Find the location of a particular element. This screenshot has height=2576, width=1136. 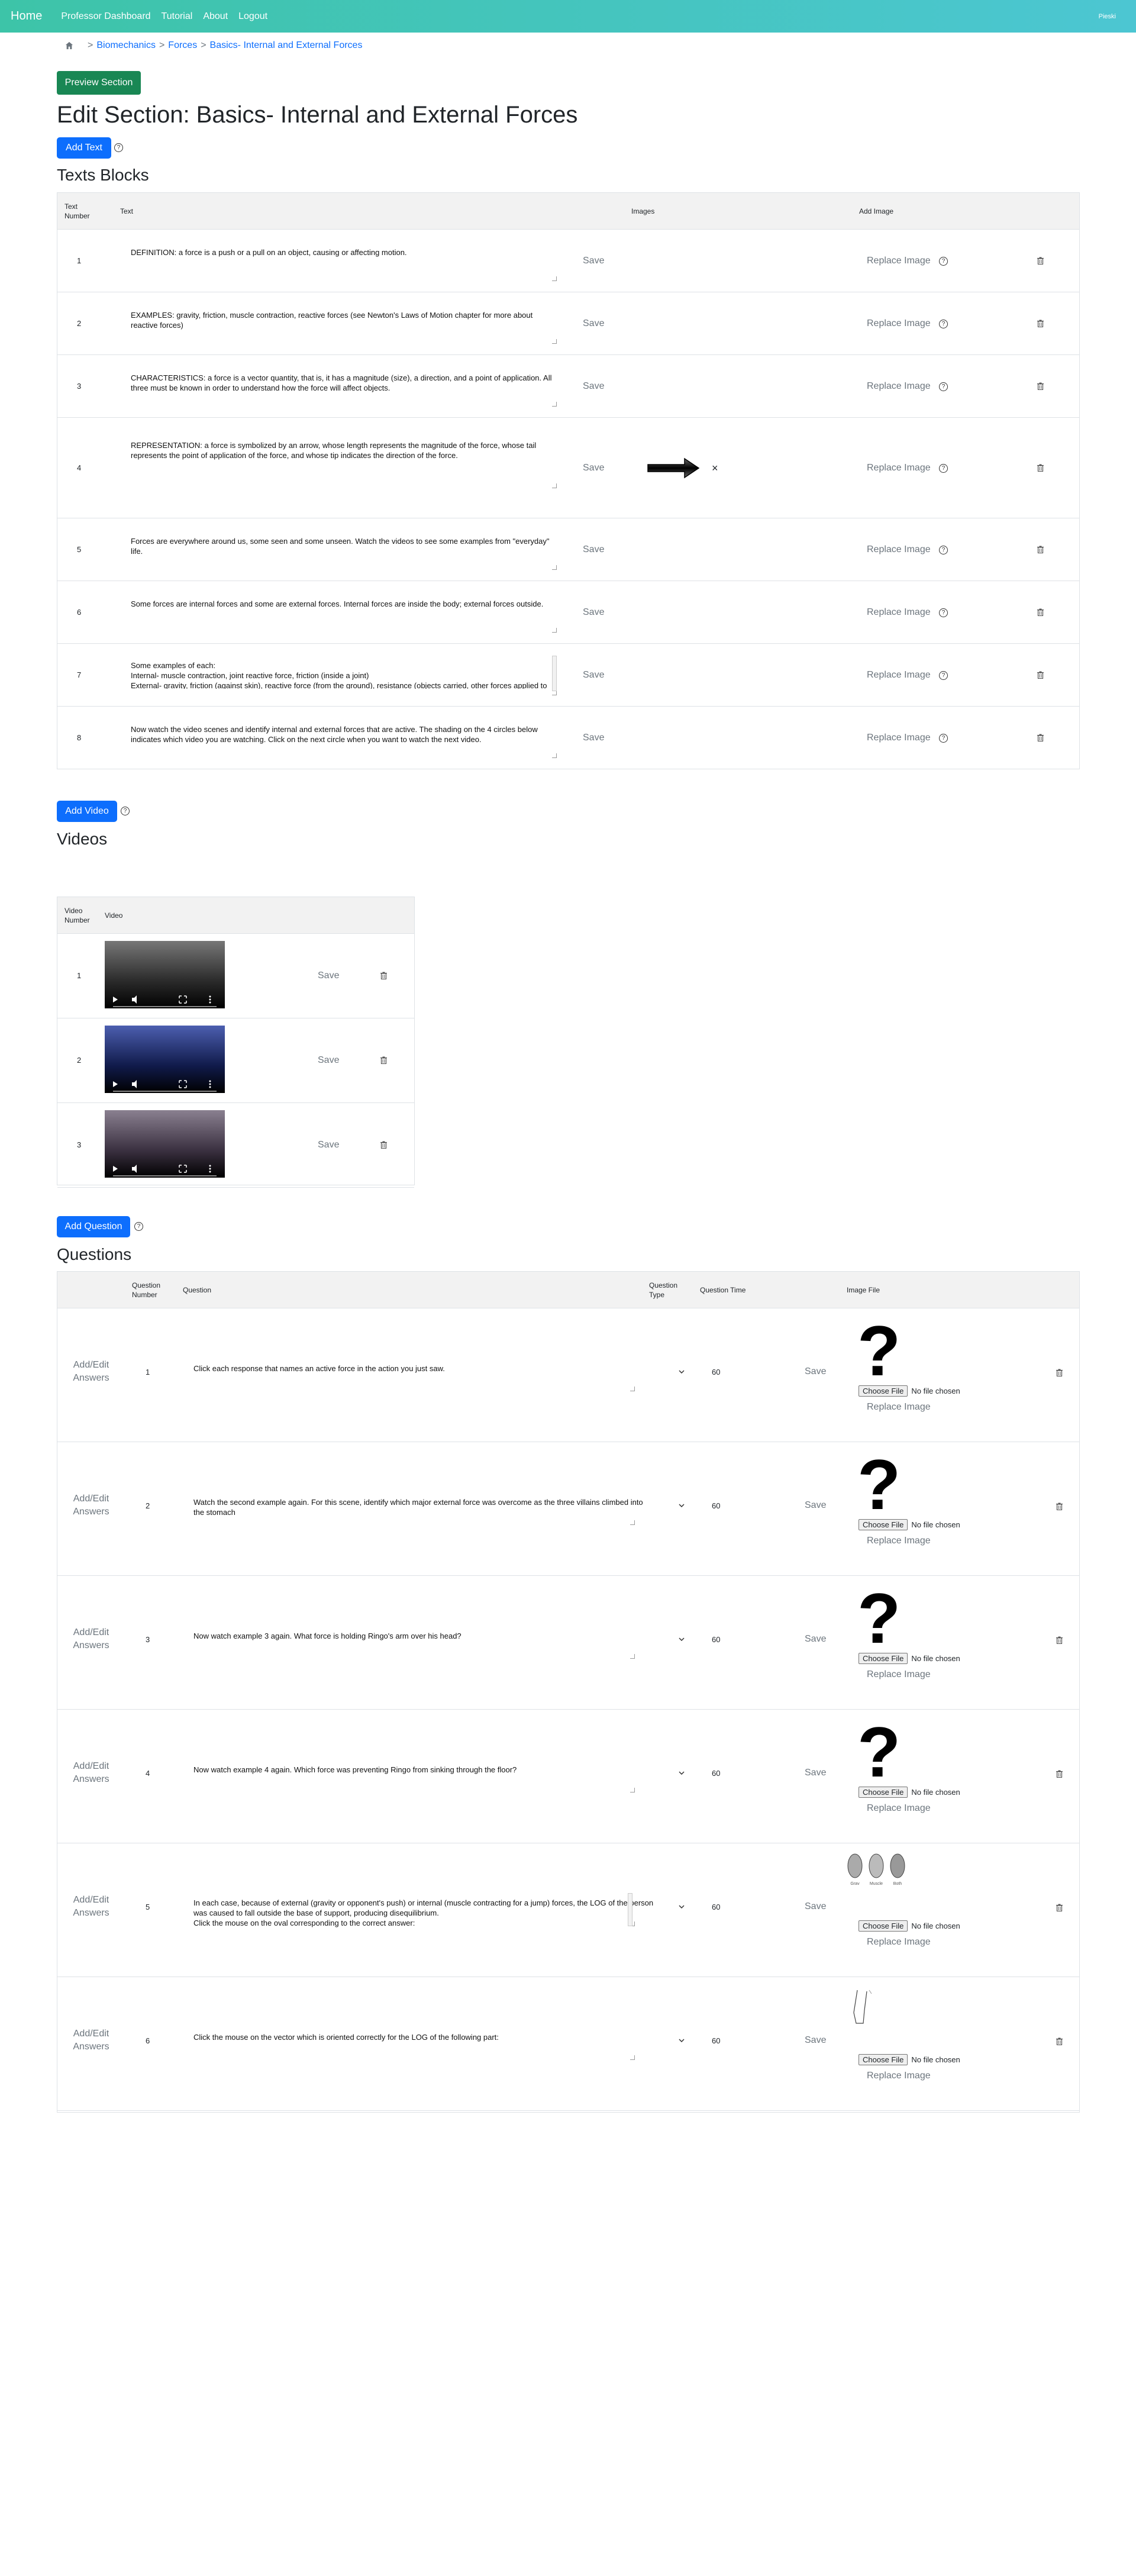

breadcrumb-forces: Forces is located at coordinates (182, 45).